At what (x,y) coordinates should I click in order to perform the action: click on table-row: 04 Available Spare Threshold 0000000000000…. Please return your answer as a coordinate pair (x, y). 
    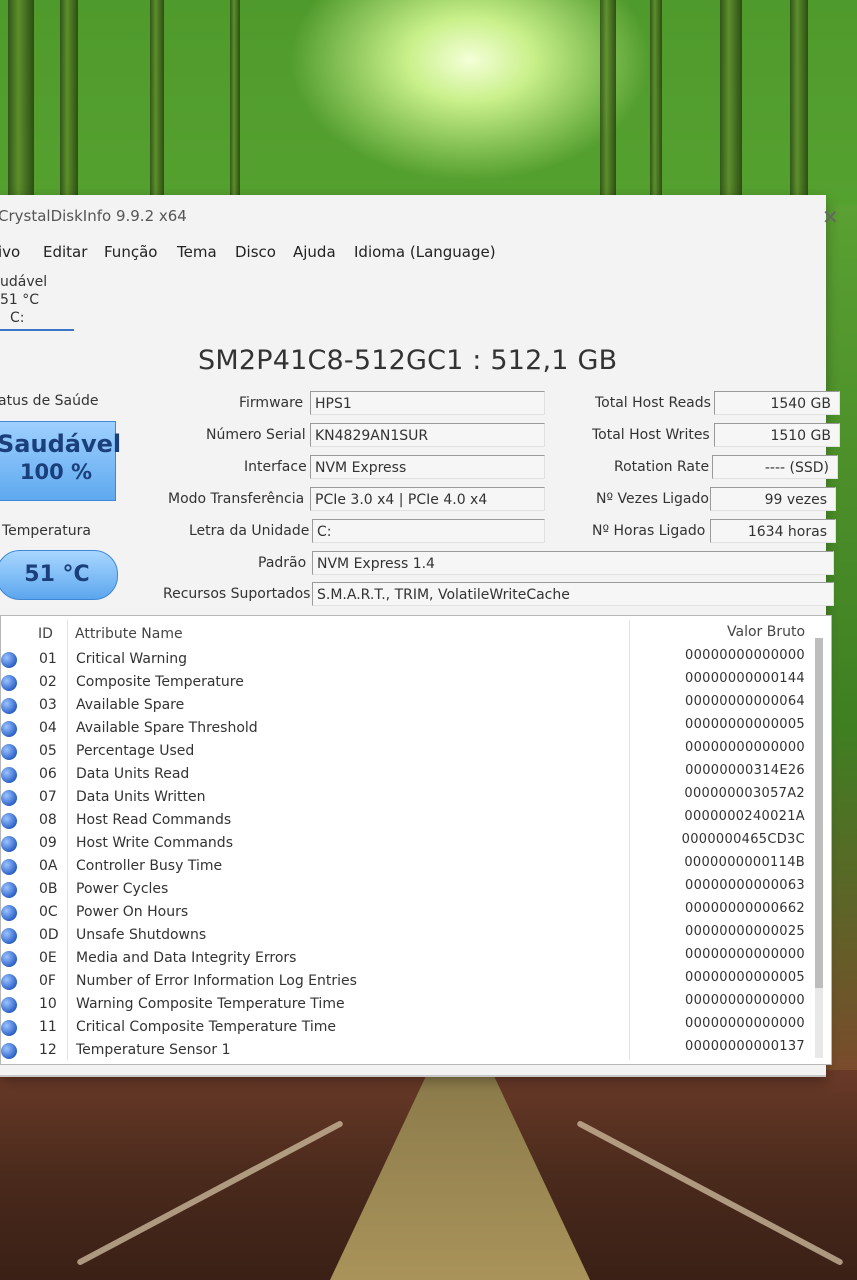
    Looking at the image, I should click on (411, 728).